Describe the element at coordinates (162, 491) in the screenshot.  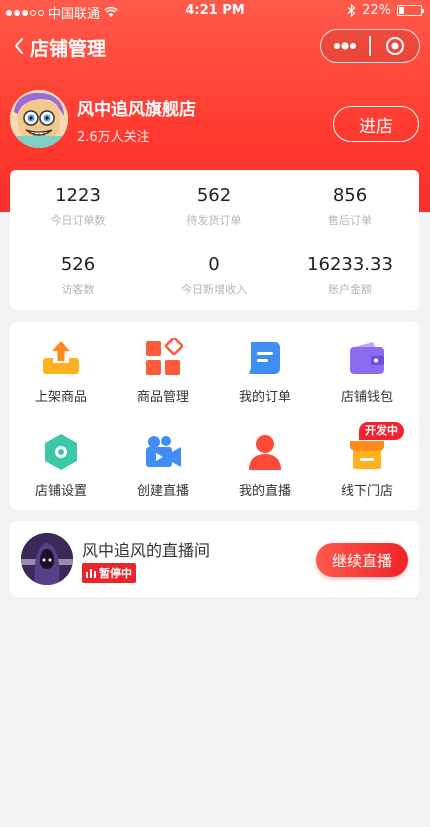
I see `menu-item-label: 创建直播` at that location.